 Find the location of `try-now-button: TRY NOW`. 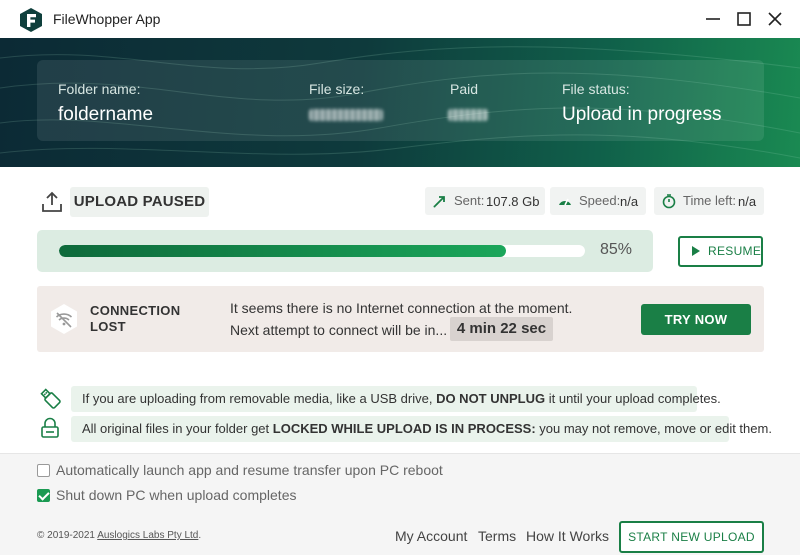

try-now-button: TRY NOW is located at coordinates (696, 319).